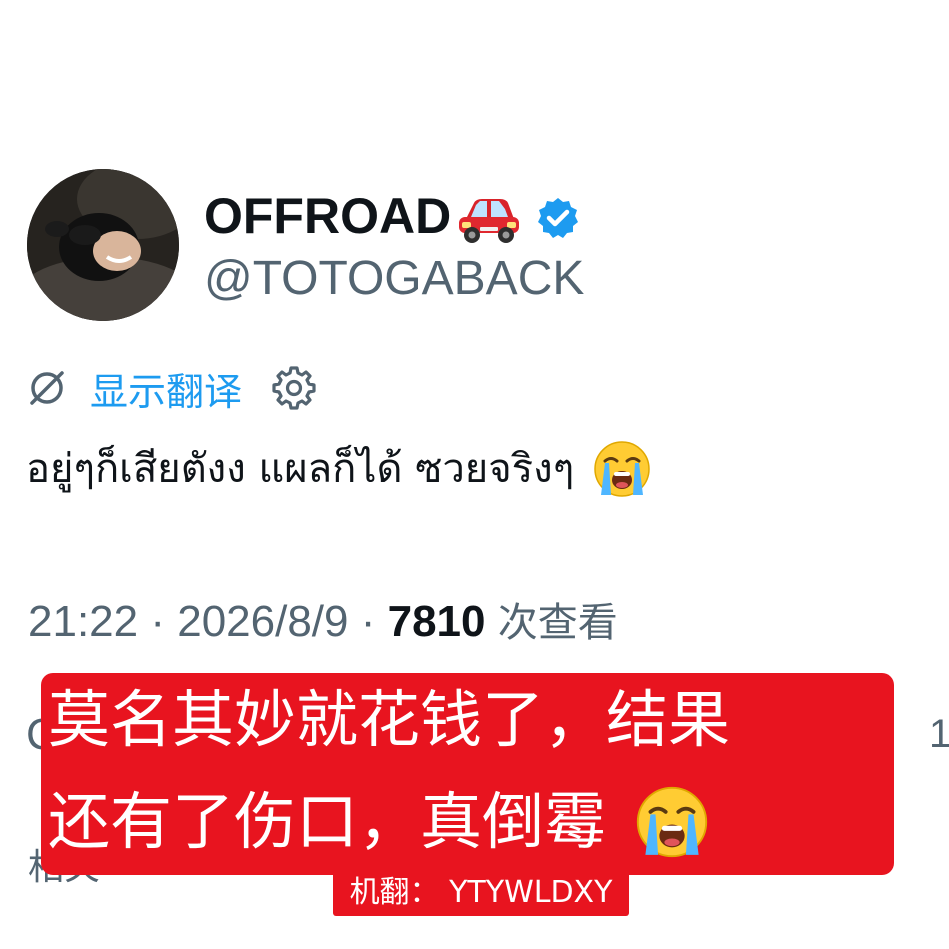 This screenshot has height=949, width=949. I want to click on avatar, so click(103, 245).